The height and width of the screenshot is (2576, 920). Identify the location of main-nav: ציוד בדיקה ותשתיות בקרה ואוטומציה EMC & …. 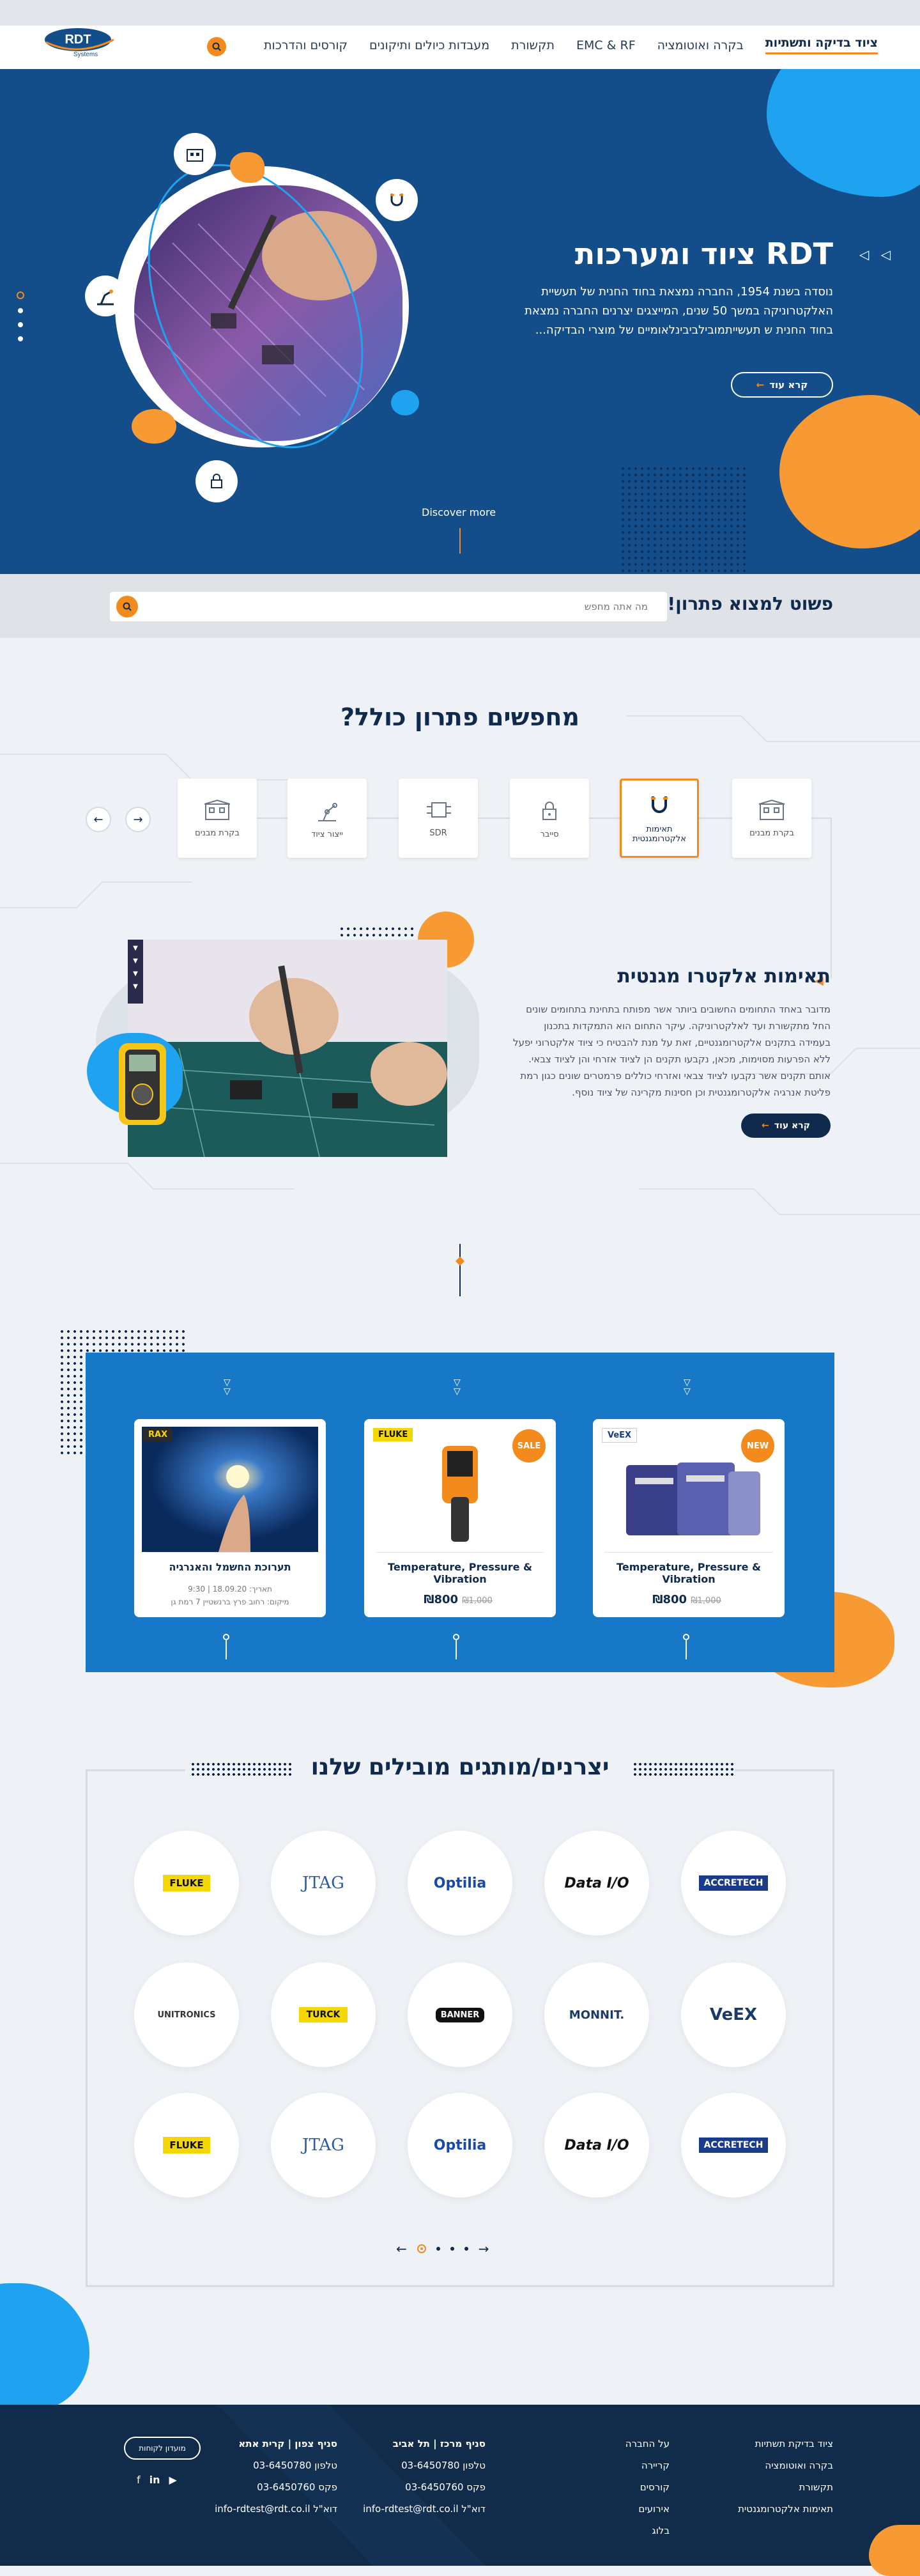
(571, 45).